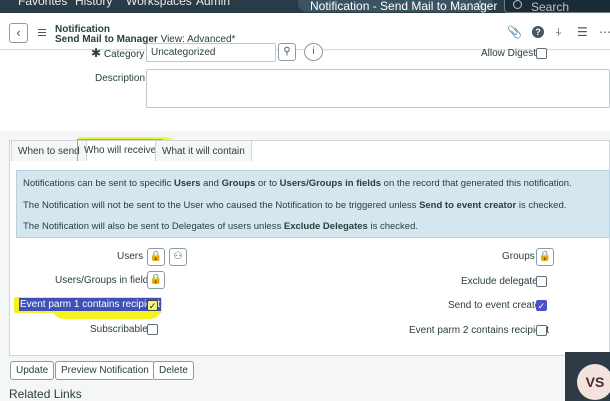 The width and height of the screenshot is (610, 401). Describe the element at coordinates (203, 150) in the screenshot. I see `tab-what-it-will-contain: What it will contain` at that location.